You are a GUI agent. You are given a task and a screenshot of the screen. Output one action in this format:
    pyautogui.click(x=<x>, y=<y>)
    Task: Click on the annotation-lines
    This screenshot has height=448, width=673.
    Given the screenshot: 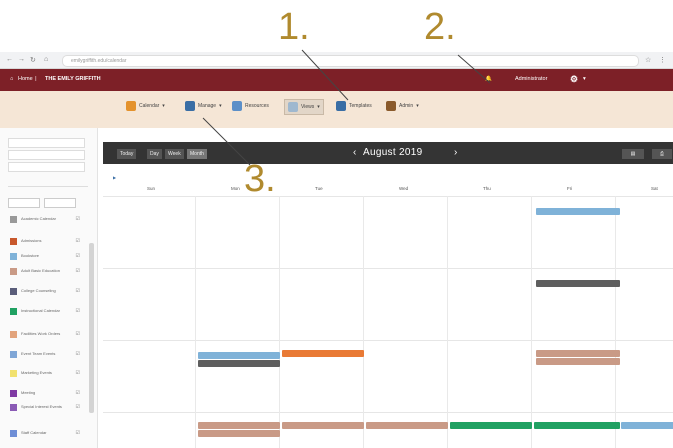 What is the action you would take?
    pyautogui.click(x=346, y=107)
    